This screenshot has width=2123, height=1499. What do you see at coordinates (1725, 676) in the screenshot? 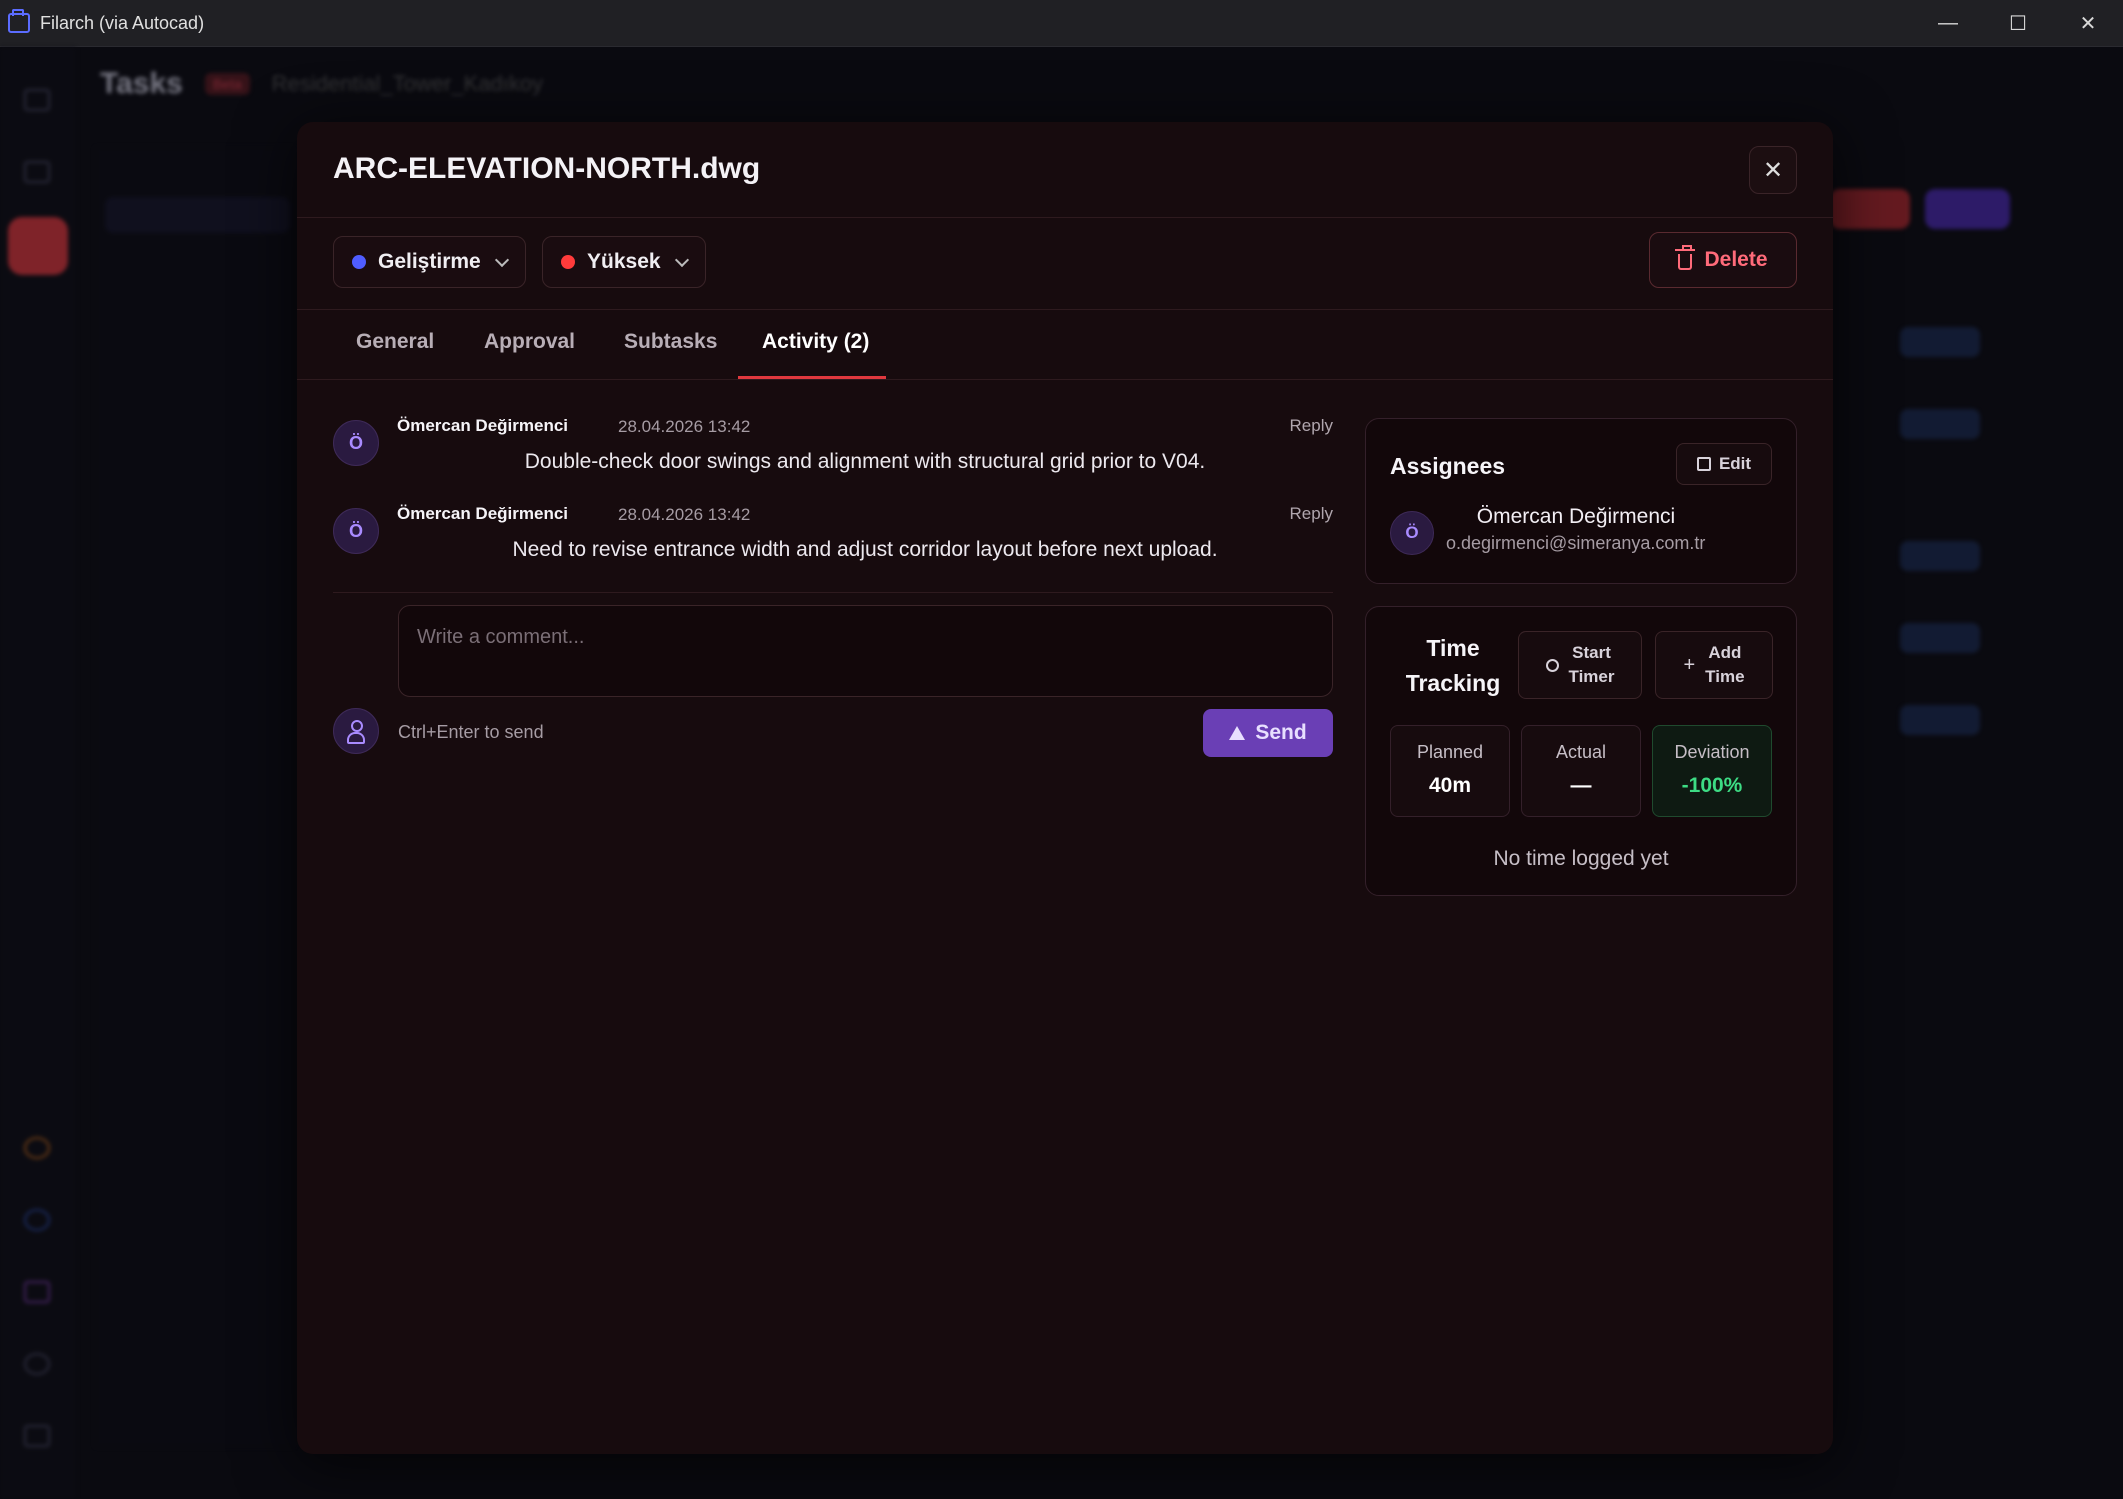
I see `add-time-line: Time` at bounding box center [1725, 676].